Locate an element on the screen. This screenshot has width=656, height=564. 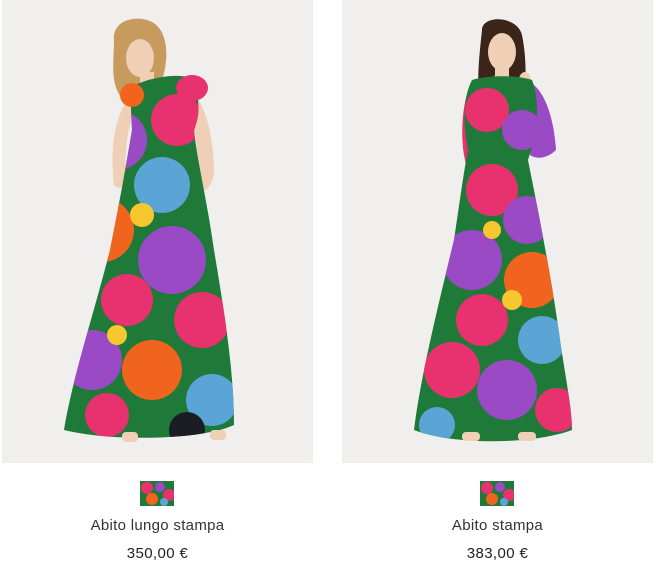
product-price: 350,00 € is located at coordinates (157, 553).